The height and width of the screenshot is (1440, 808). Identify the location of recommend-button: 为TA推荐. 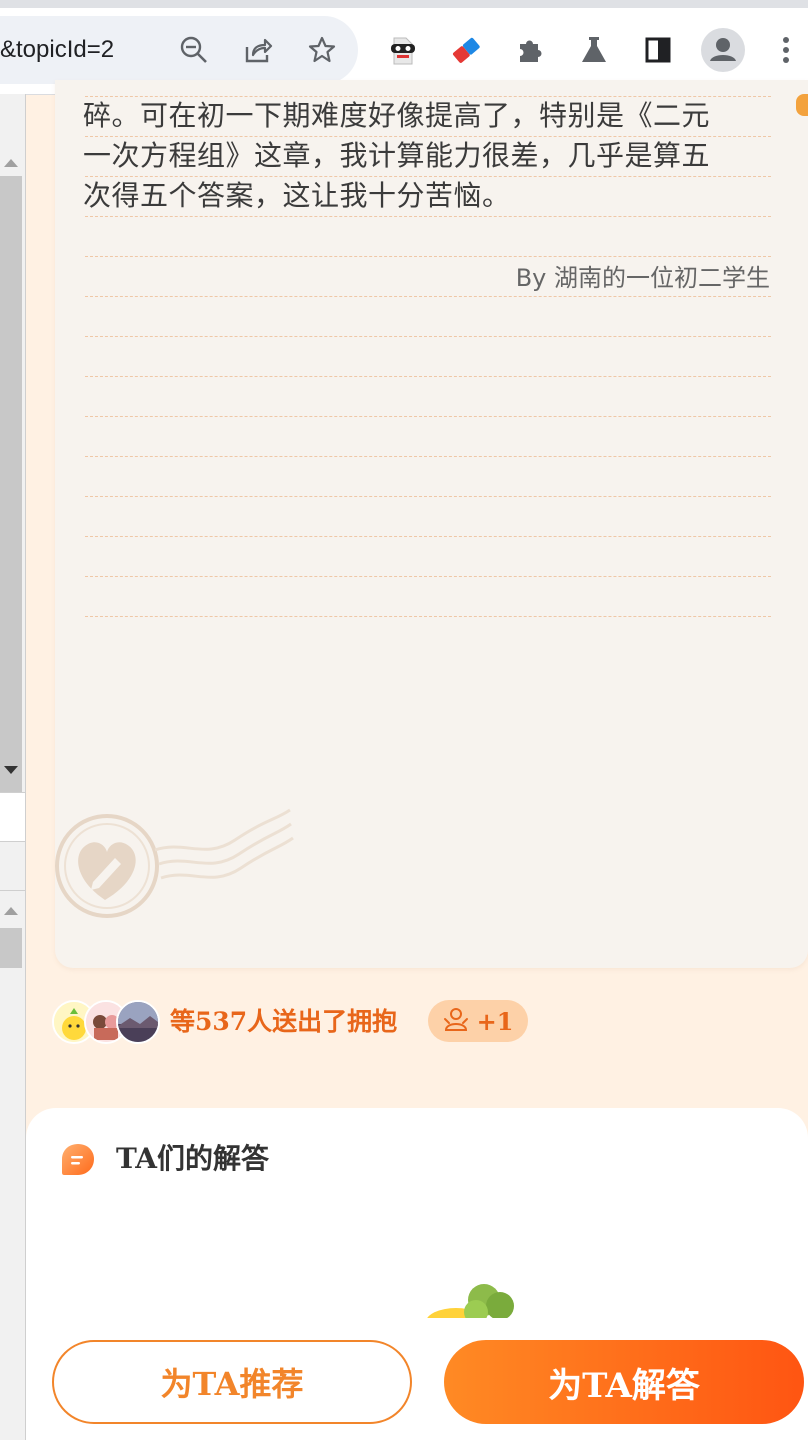
(232, 1382).